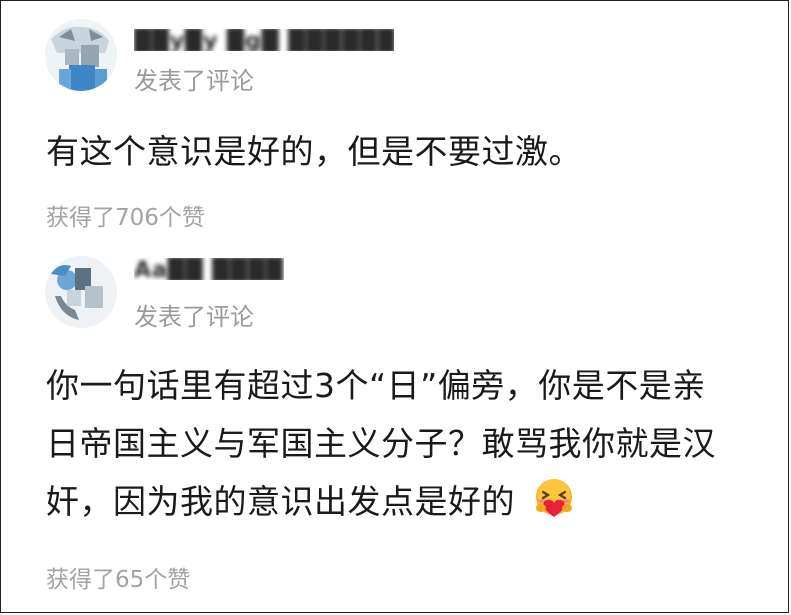 The image size is (791, 615). I want to click on username-blurred: Aa██ ████ █ l, so click(209, 269).